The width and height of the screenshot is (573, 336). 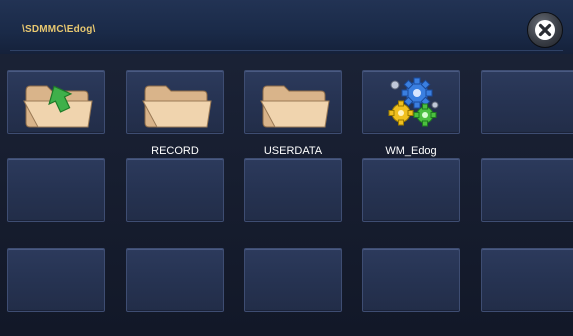 I want to click on folder-record-tile, so click(x=175, y=102).